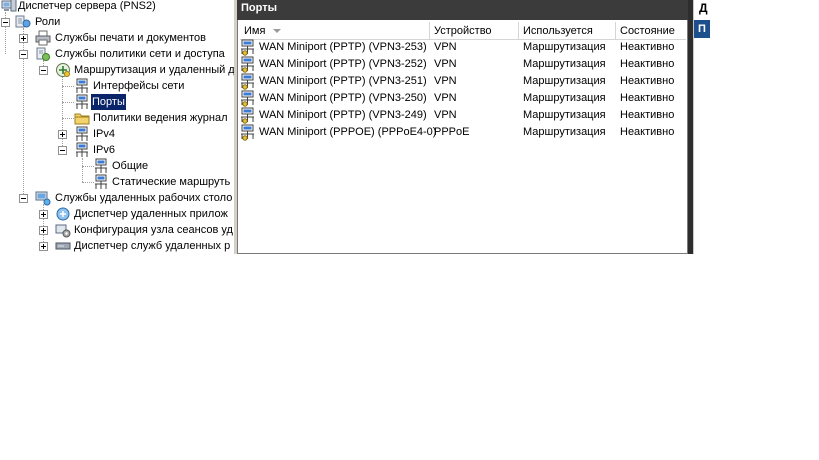 This screenshot has height=460, width=819. I want to click on column-label: Устройство, so click(463, 31).